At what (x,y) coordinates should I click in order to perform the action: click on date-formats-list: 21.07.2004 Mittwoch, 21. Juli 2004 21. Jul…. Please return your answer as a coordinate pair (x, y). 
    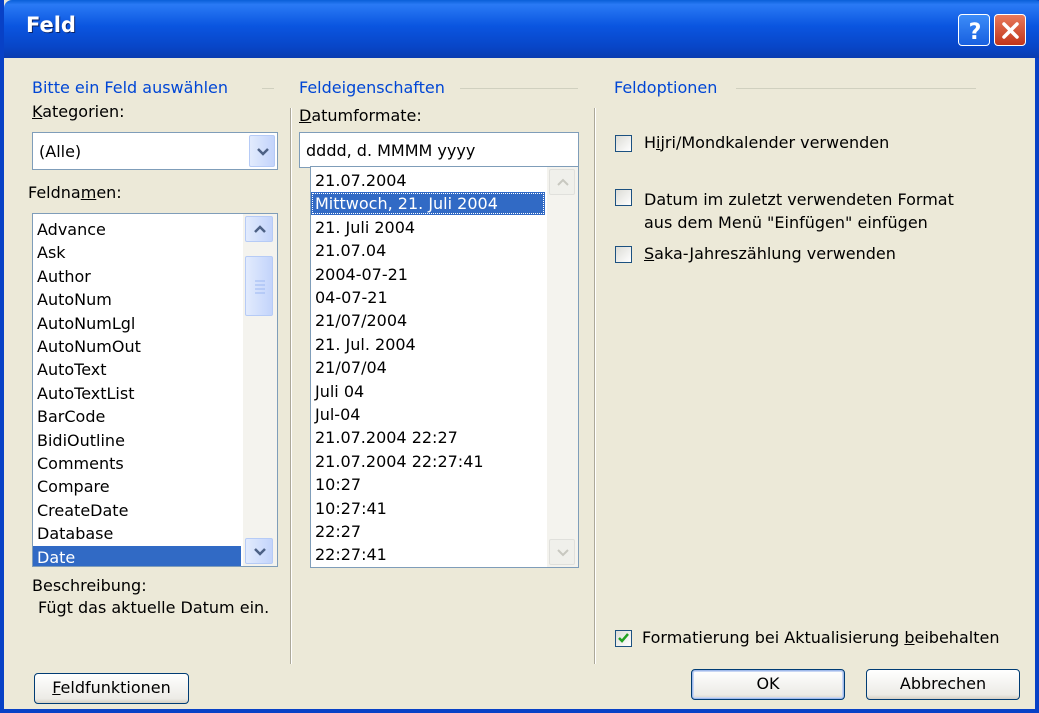
    Looking at the image, I should click on (444, 367).